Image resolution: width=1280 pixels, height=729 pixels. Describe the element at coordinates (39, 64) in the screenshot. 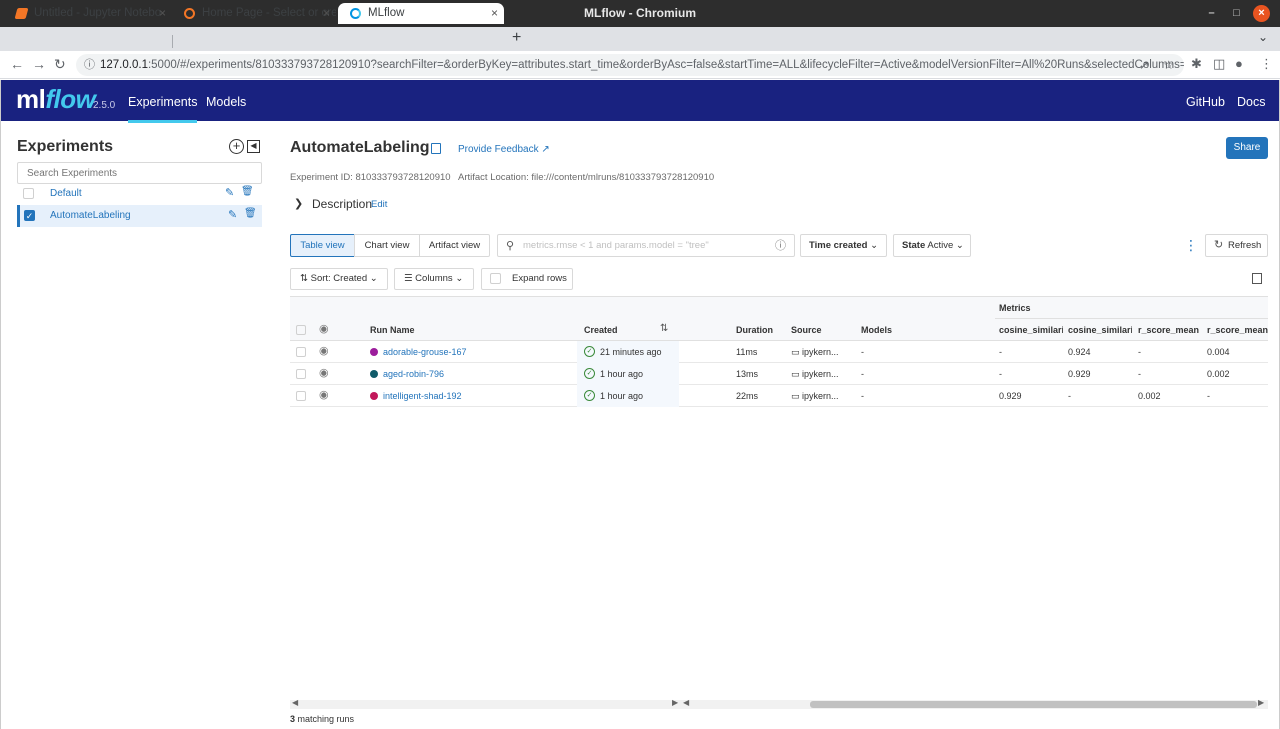

I see `forward-icon: →` at that location.